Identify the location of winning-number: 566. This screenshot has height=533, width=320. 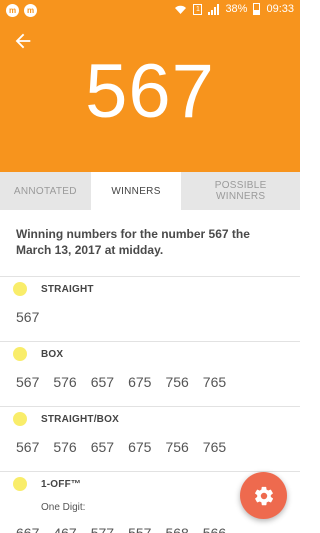
(214, 529).